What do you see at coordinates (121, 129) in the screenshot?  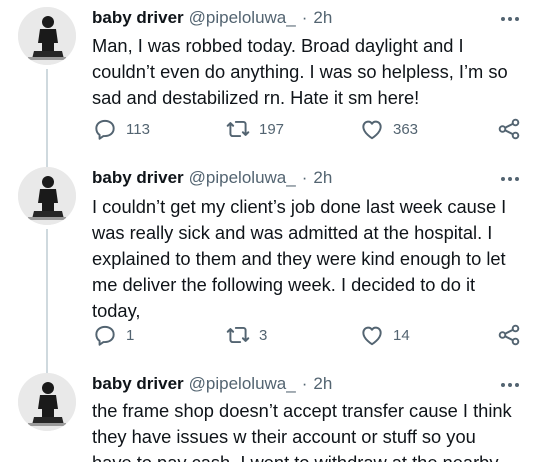 I see `reply-button: 113` at bounding box center [121, 129].